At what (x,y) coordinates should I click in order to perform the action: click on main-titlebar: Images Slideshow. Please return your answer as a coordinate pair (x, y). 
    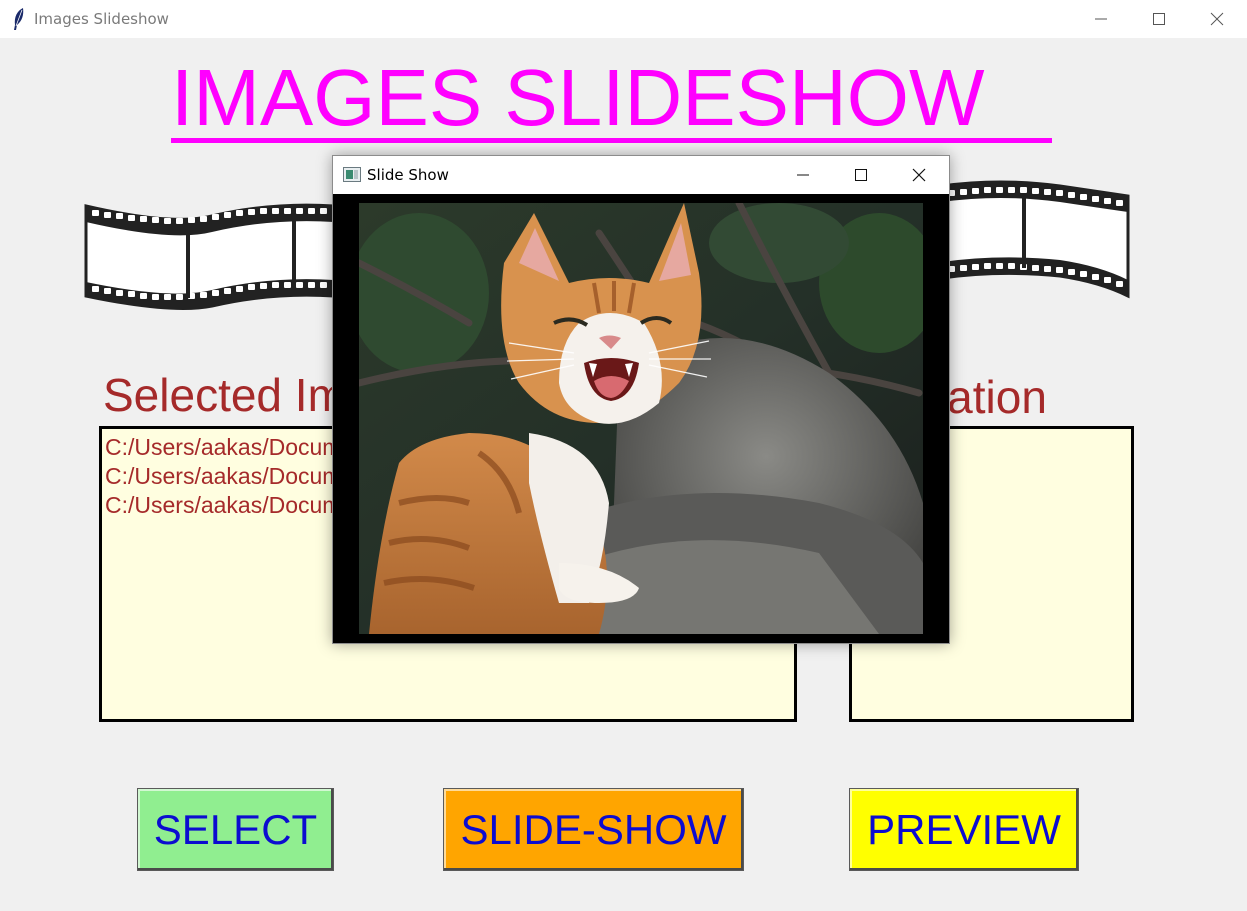
    Looking at the image, I should click on (623, 19).